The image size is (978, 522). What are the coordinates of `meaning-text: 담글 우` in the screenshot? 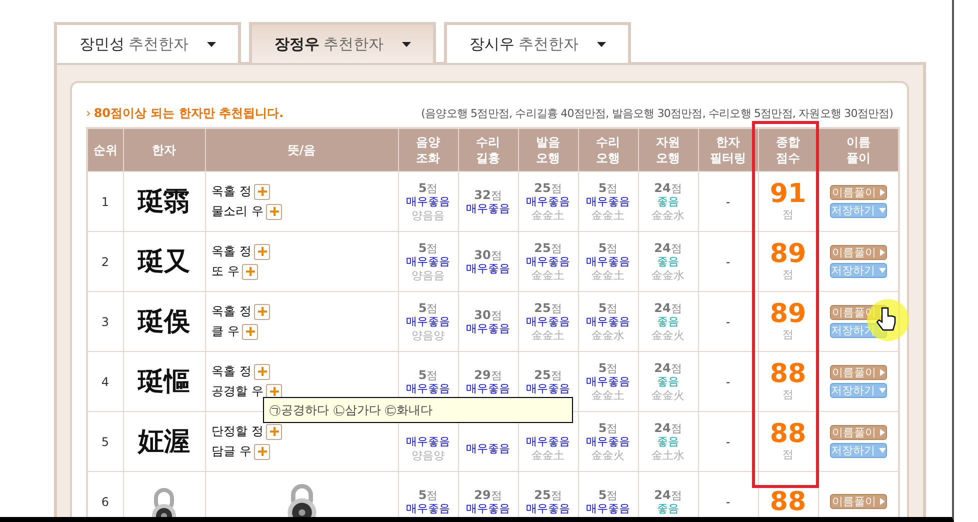 It's located at (232, 451).